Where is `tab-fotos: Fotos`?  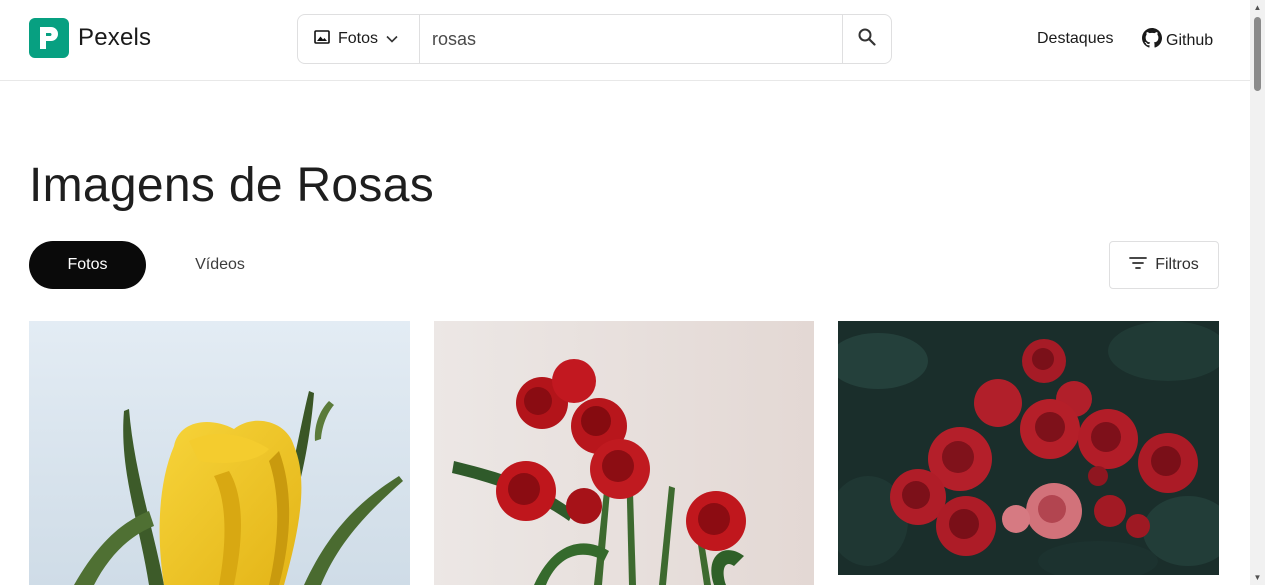 tab-fotos: Fotos is located at coordinates (87, 265).